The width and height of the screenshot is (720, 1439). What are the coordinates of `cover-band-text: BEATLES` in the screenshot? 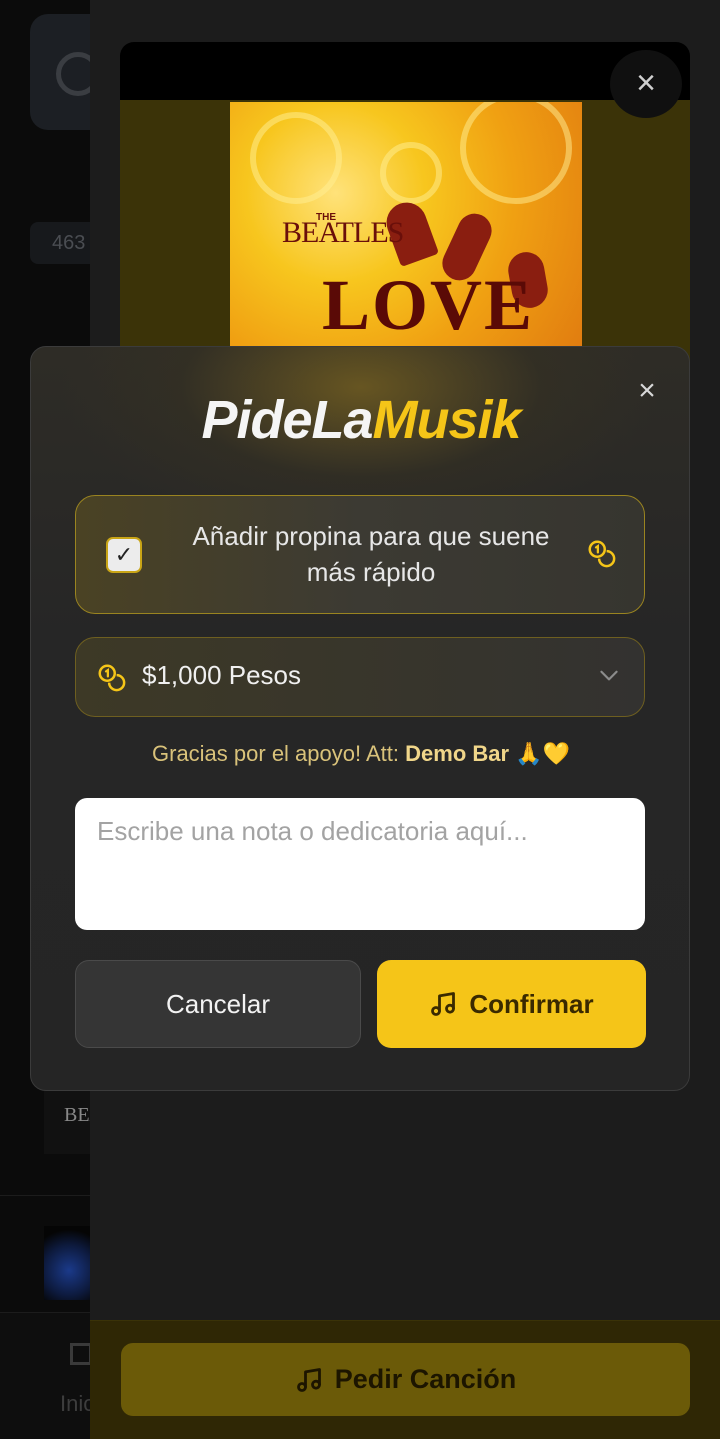 It's located at (343, 232).